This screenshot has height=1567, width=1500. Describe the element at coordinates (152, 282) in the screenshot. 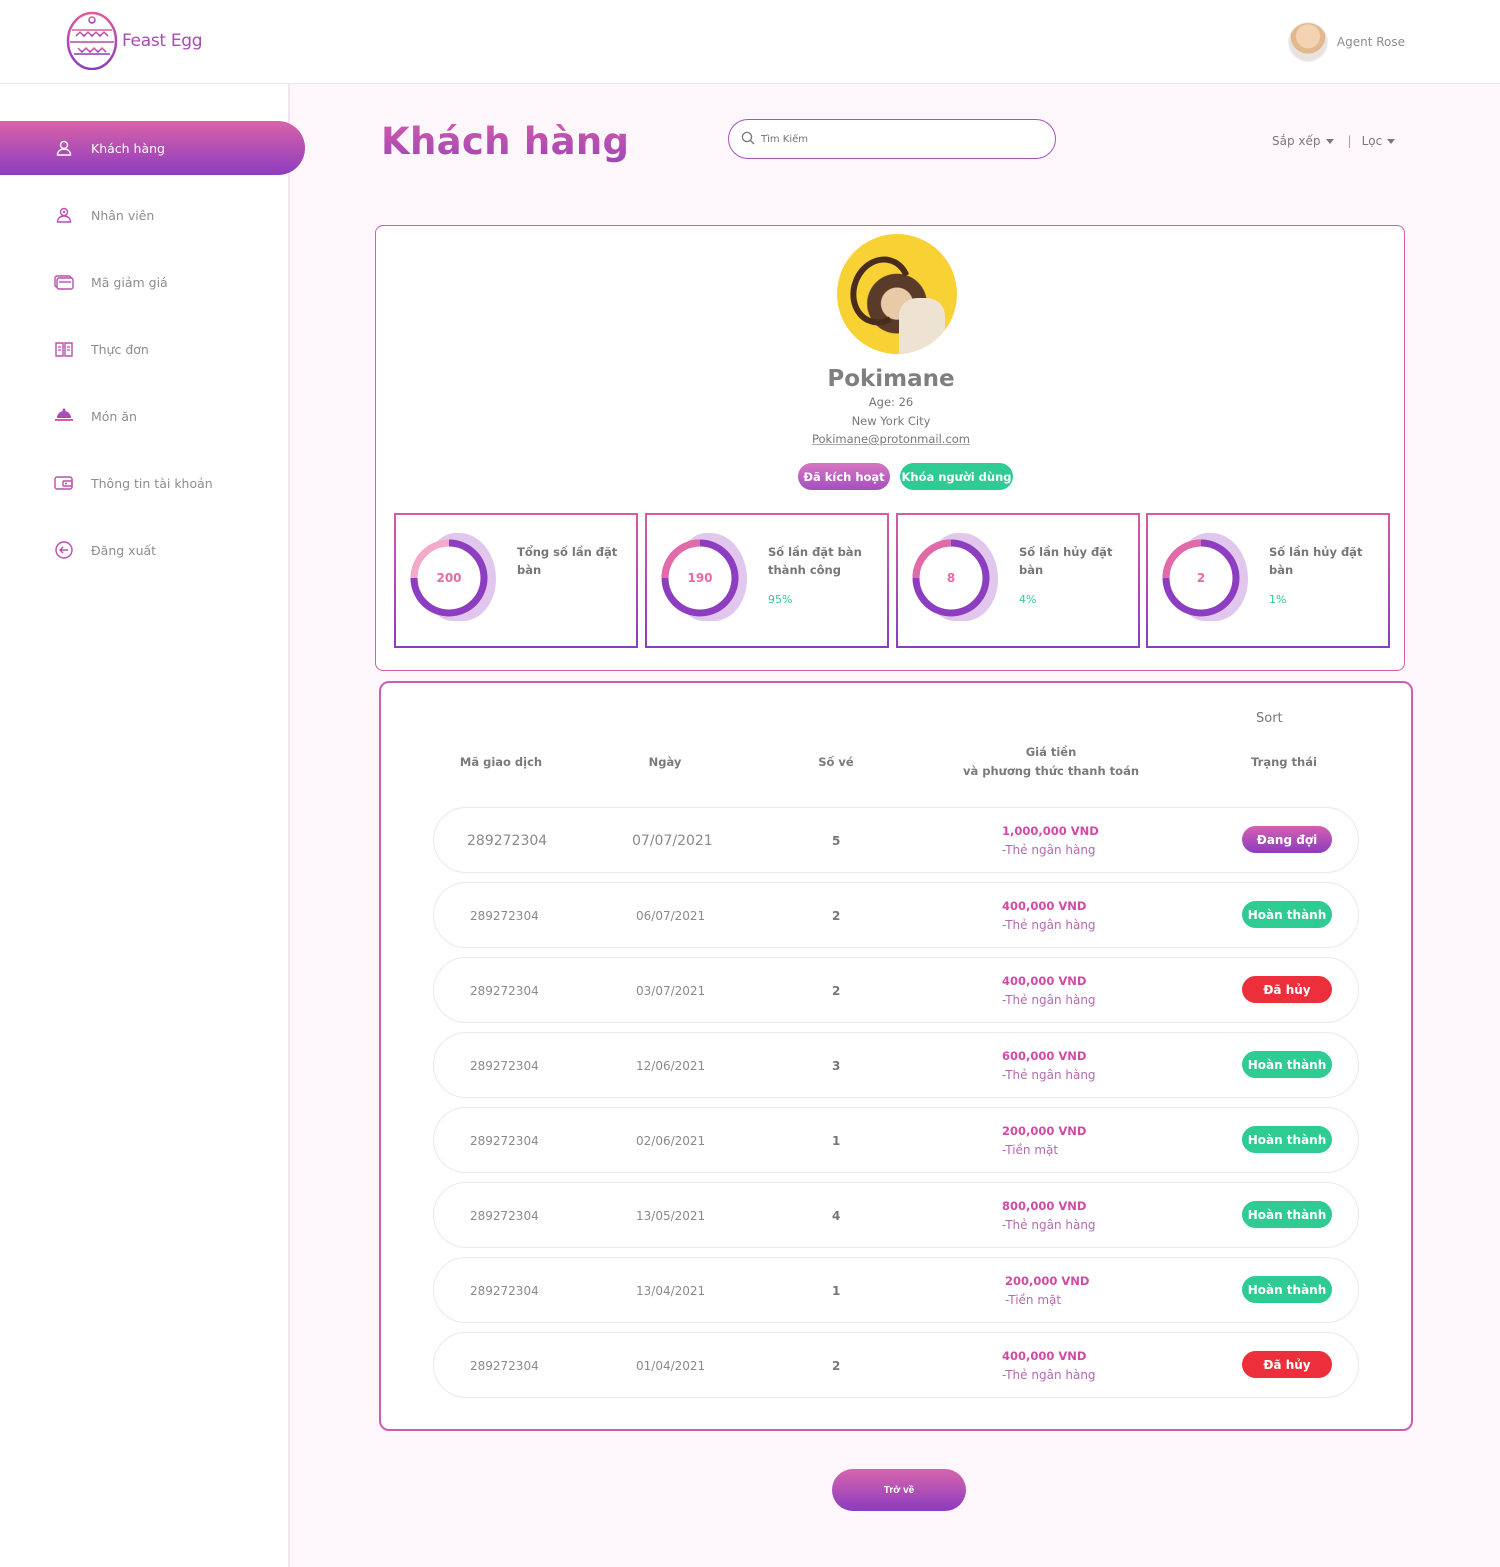

I see `sidebar-item-coupons: Mã giảm giá` at that location.